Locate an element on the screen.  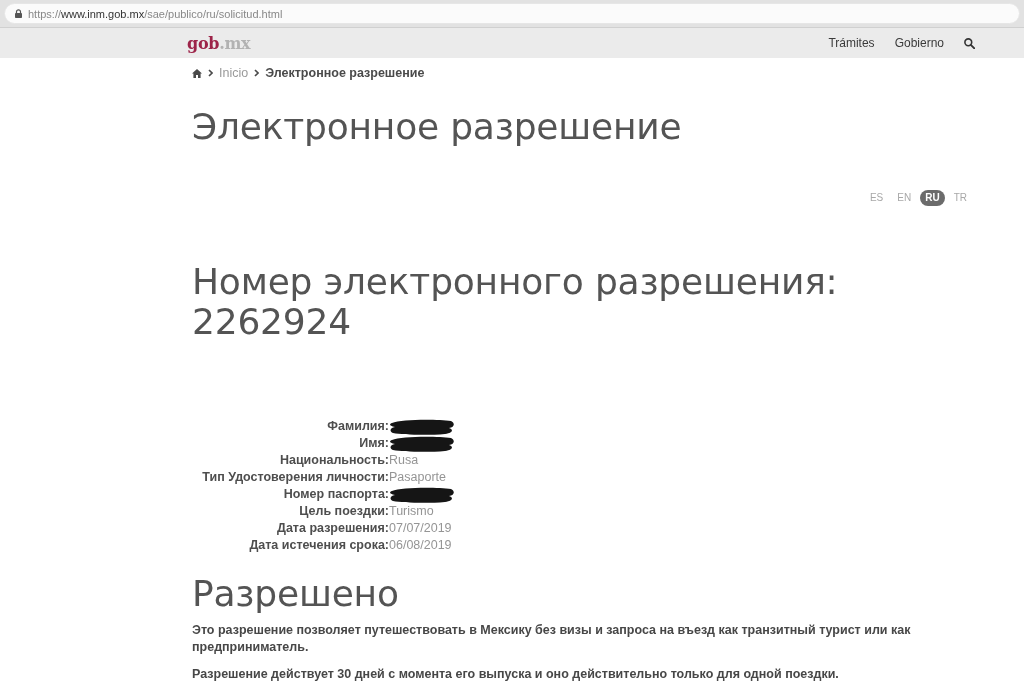
field-label: Национальность: is located at coordinates (333, 460).